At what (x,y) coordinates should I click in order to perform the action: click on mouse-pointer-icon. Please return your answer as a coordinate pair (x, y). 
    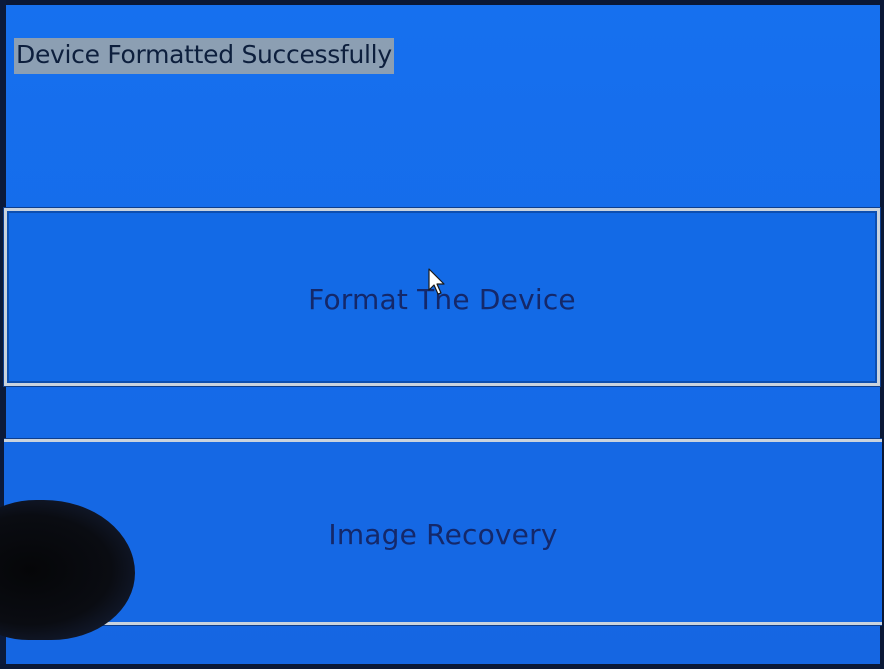
    Looking at the image, I should click on (436, 281).